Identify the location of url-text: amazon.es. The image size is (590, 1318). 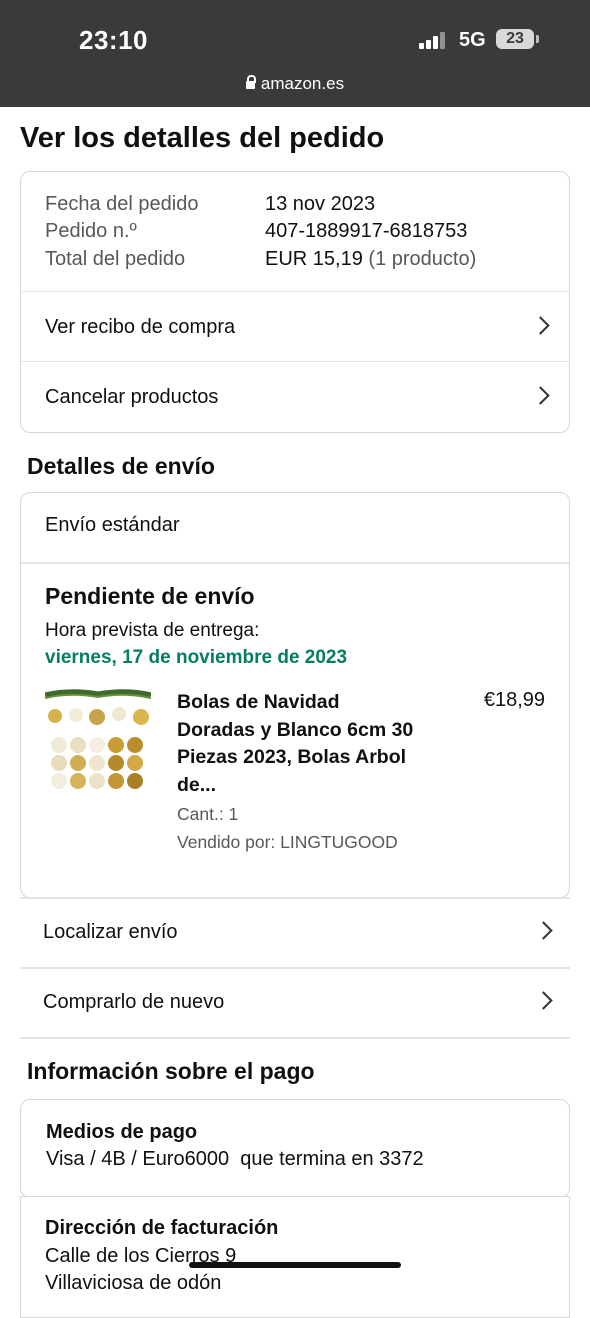
(302, 83).